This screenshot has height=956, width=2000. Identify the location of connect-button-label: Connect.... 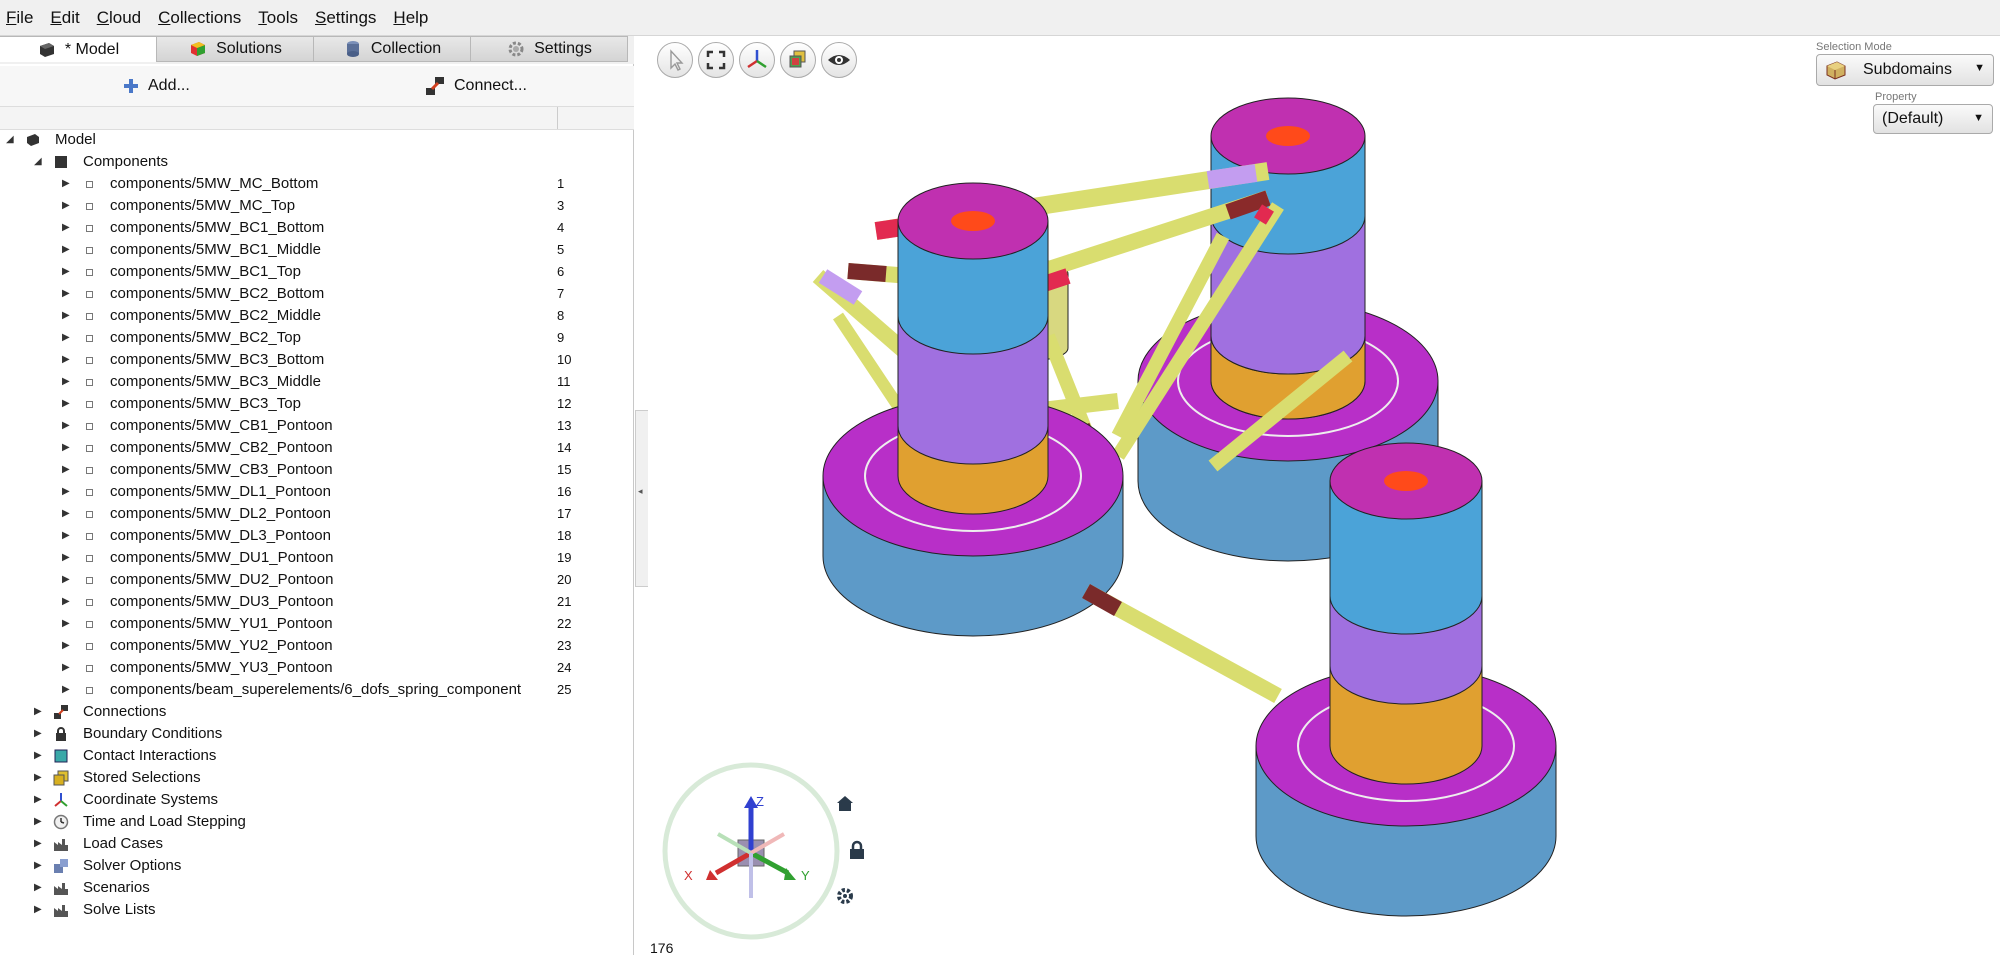
(490, 85).